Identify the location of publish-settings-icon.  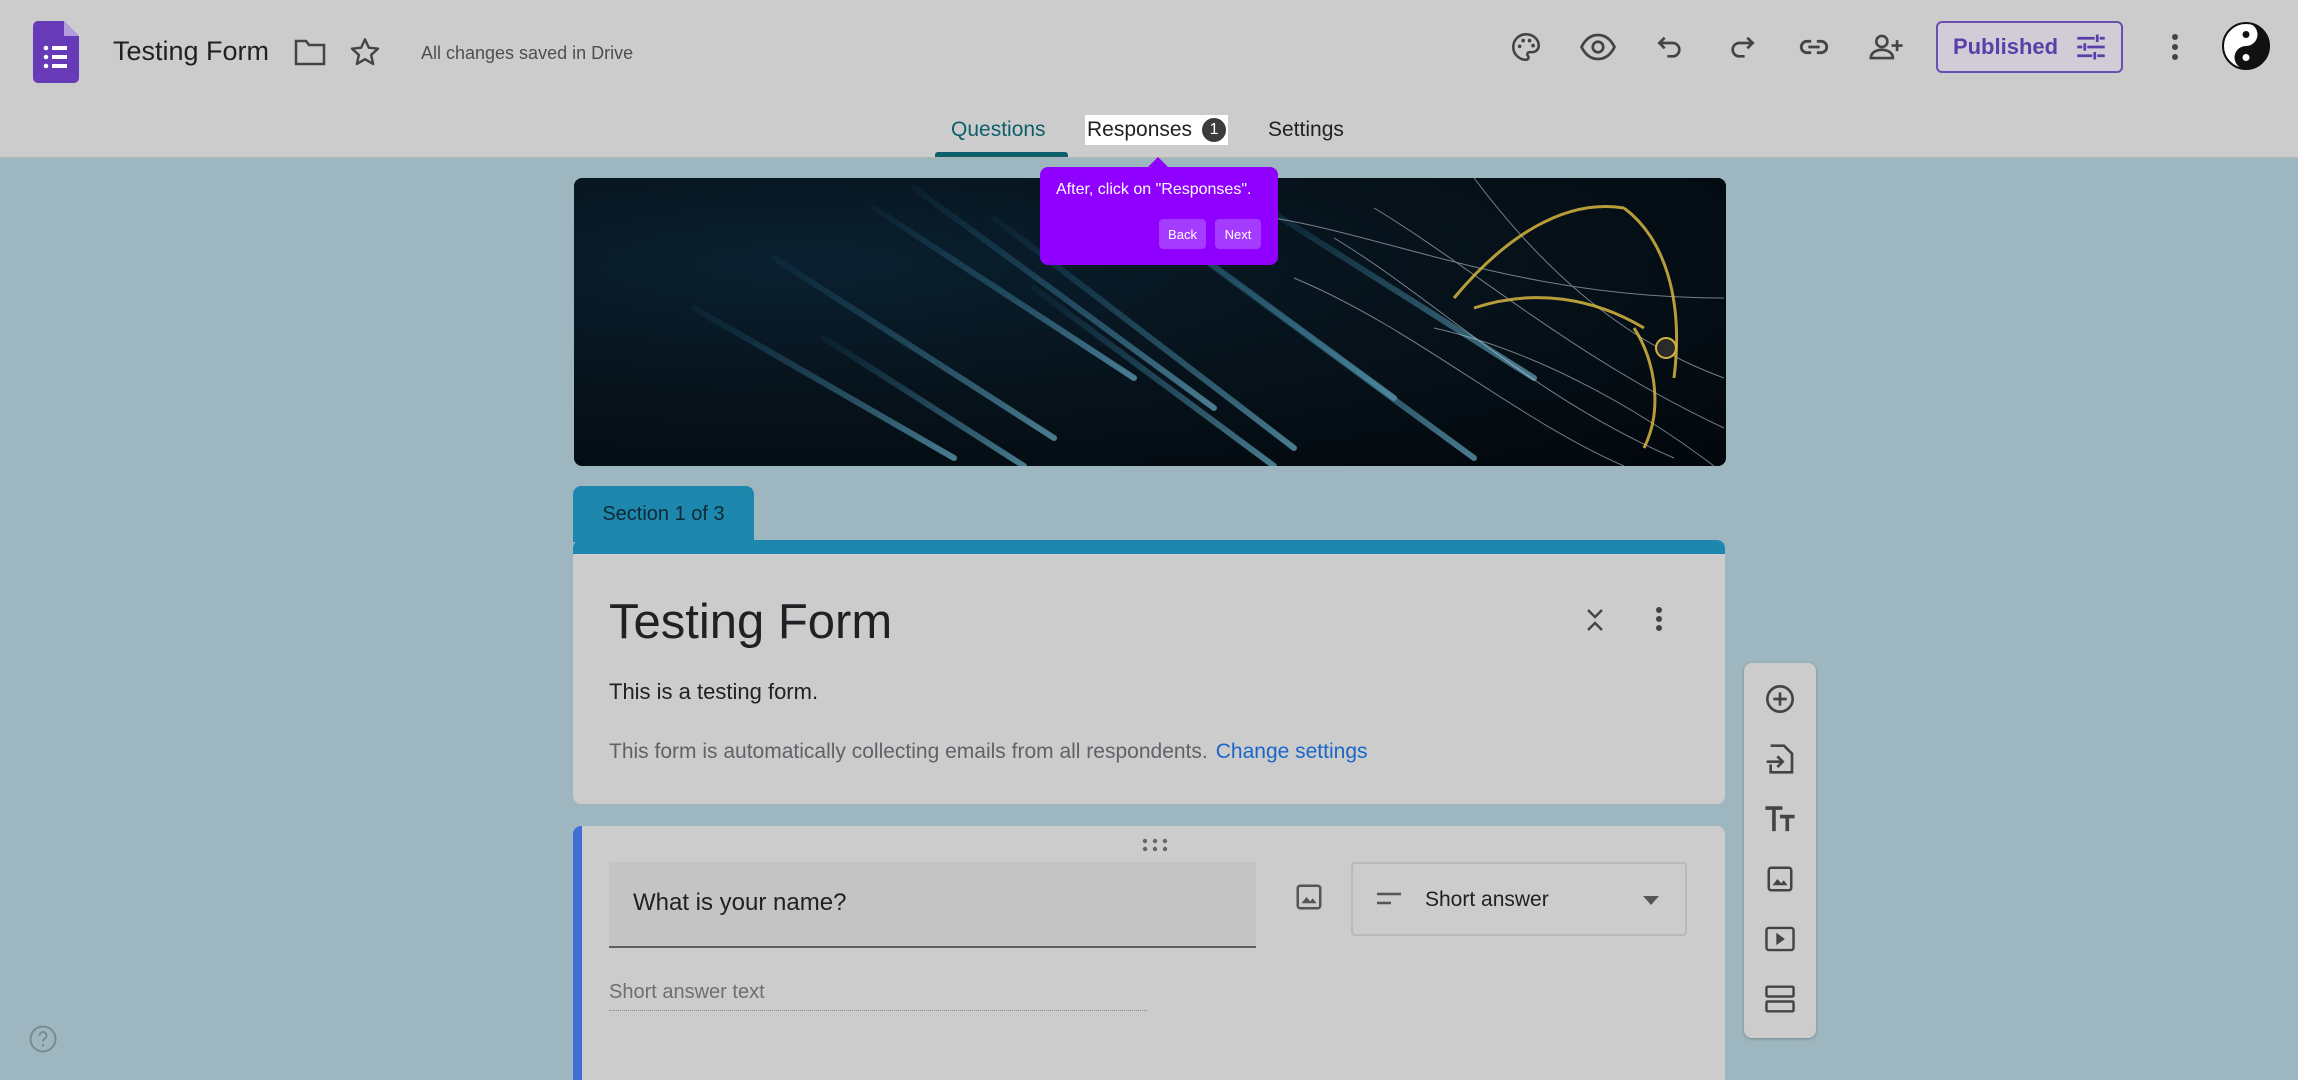
(2091, 47).